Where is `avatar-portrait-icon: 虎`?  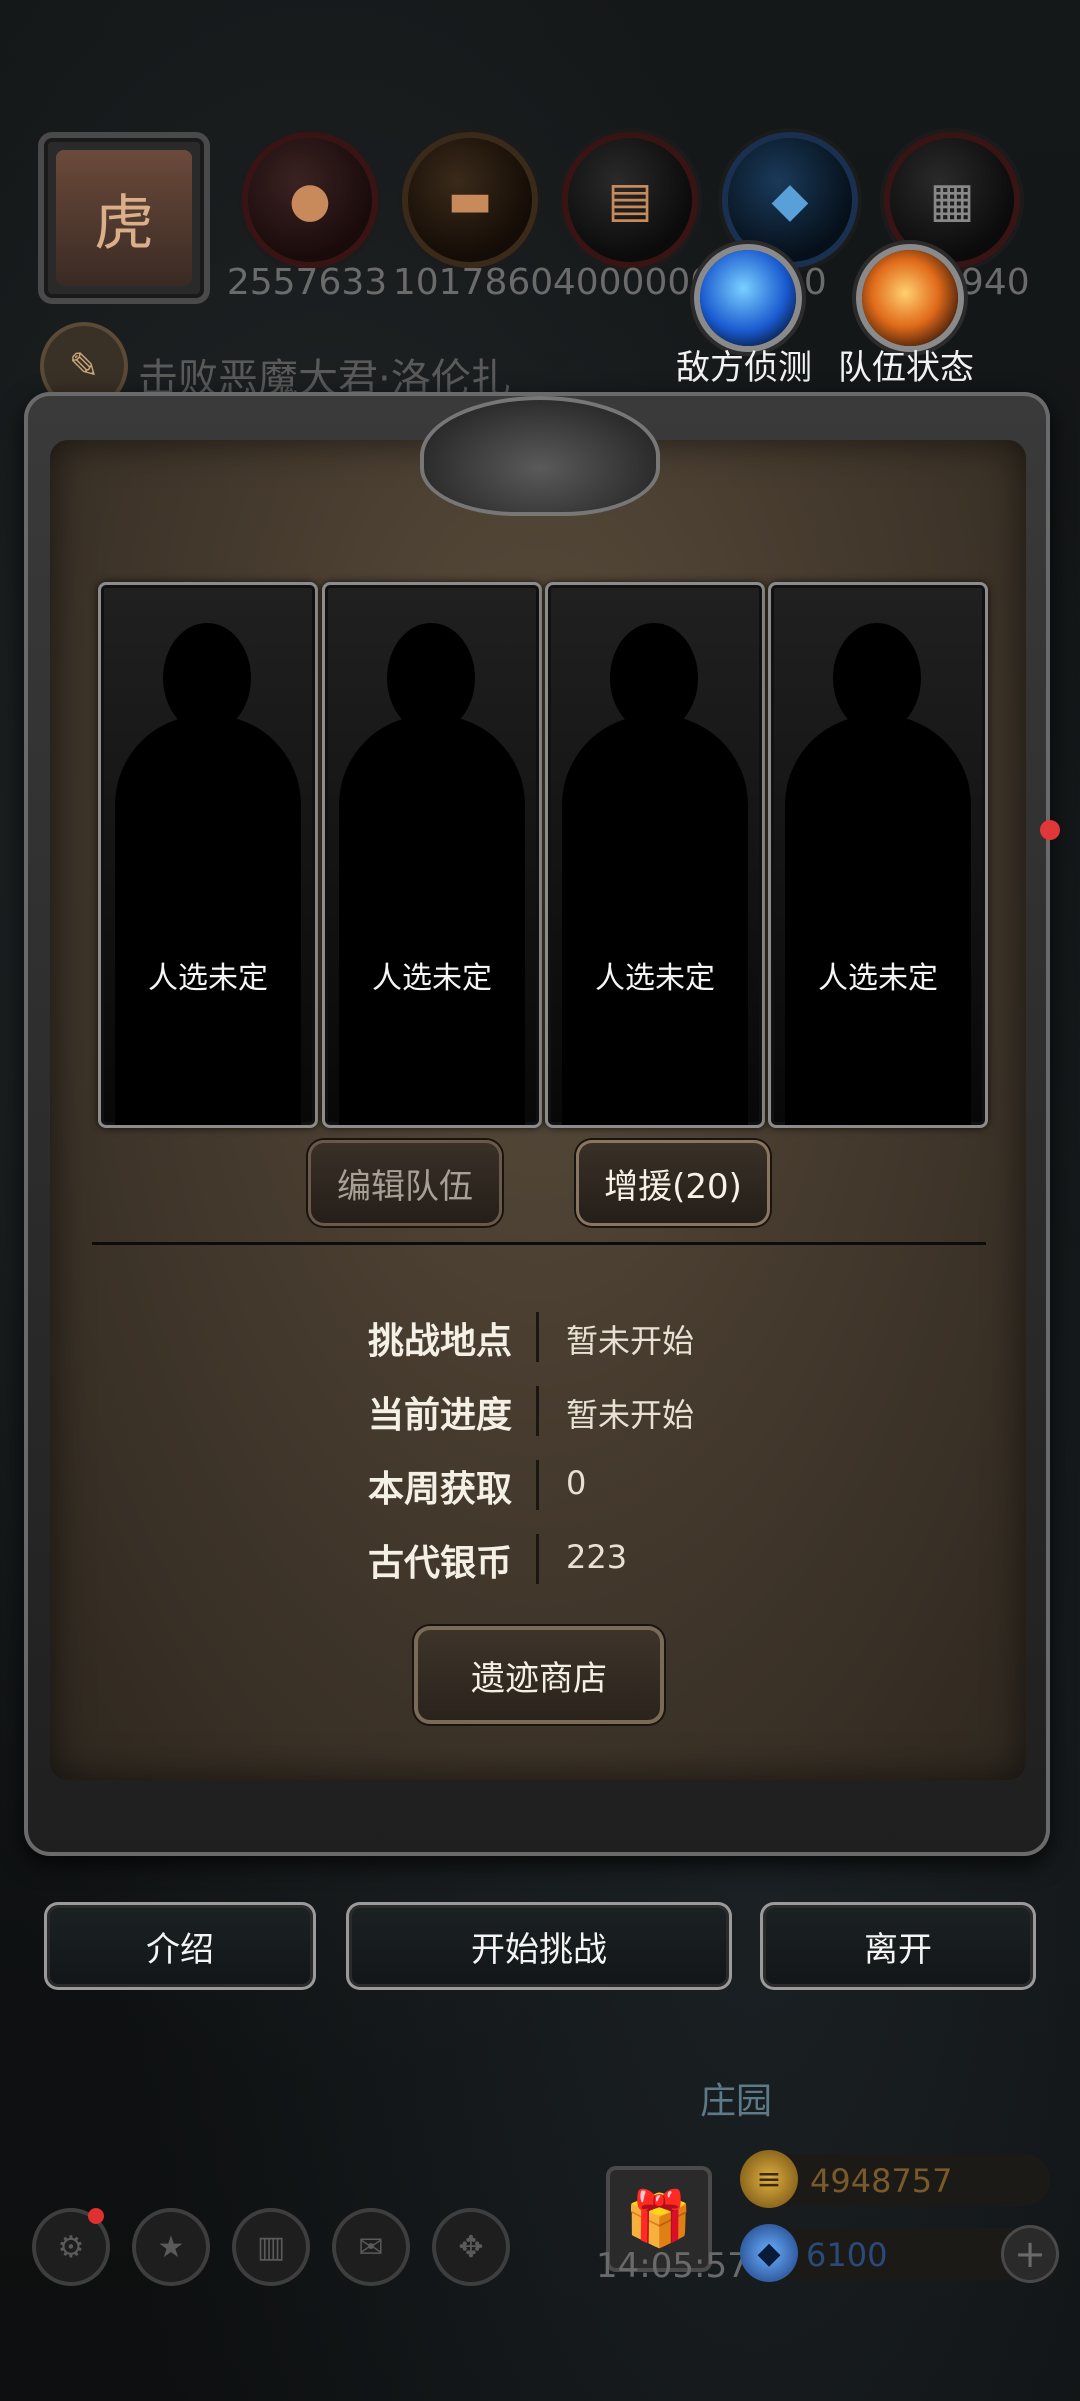 avatar-portrait-icon: 虎 is located at coordinates (124, 218).